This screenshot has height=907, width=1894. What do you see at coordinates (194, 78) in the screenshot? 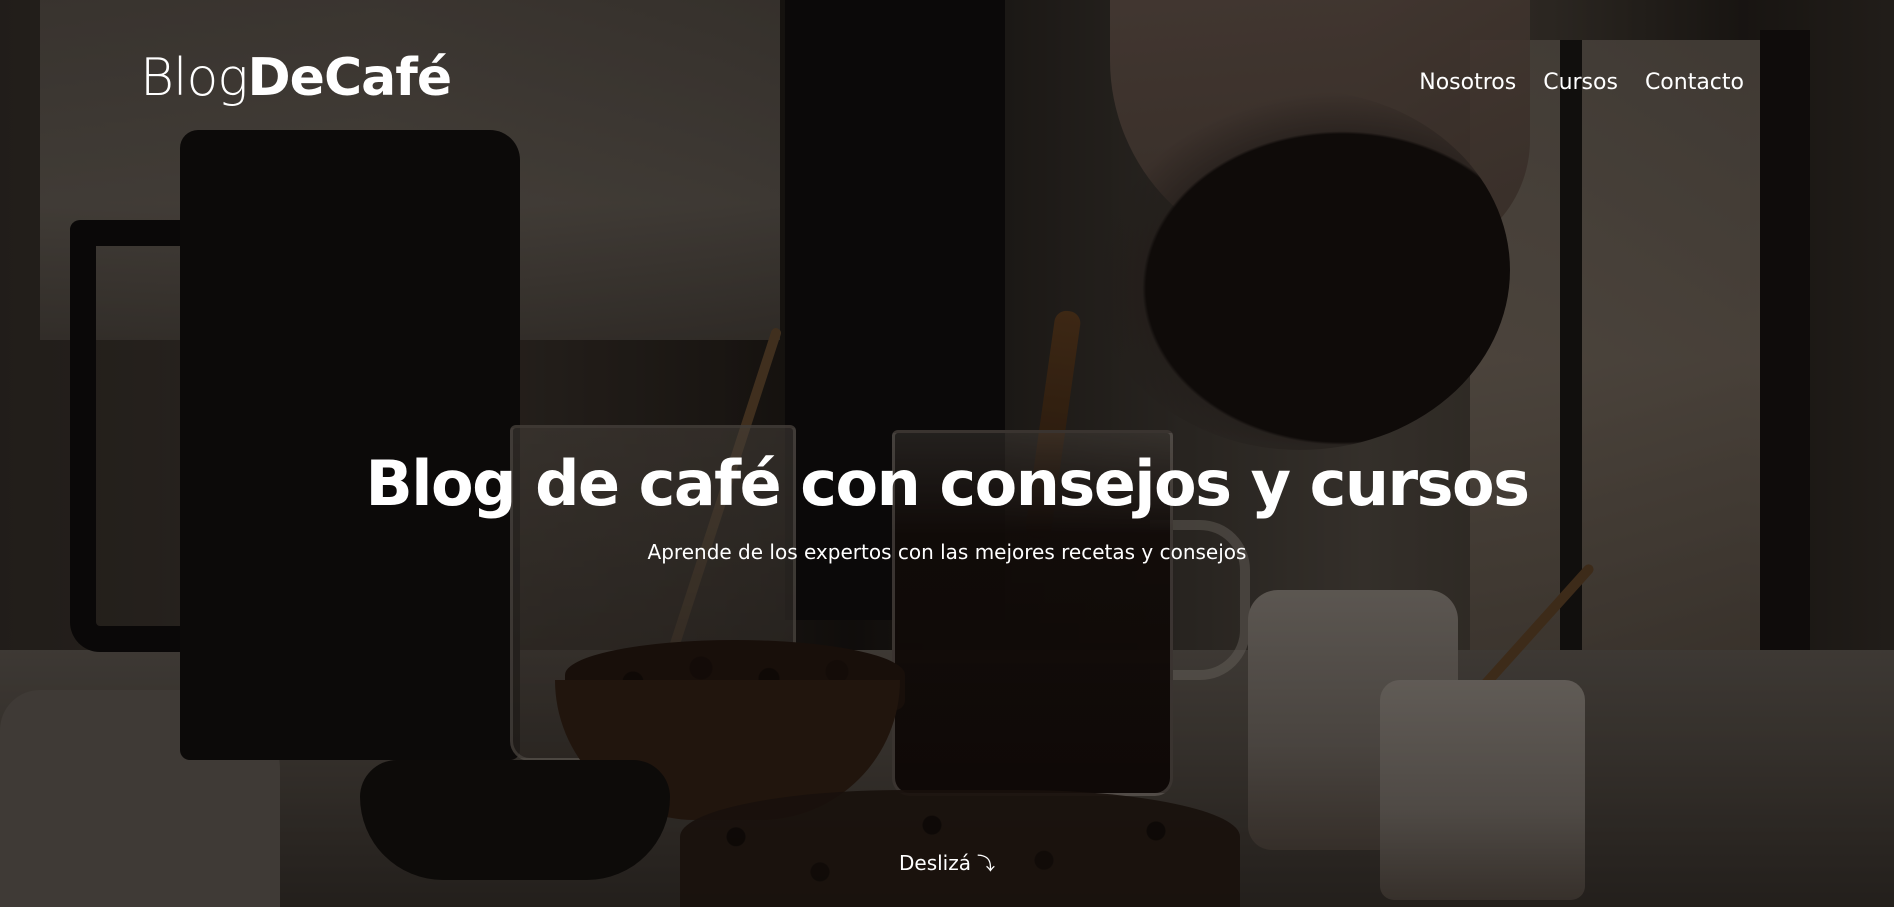
I see `logo-text-light: Blog` at bounding box center [194, 78].